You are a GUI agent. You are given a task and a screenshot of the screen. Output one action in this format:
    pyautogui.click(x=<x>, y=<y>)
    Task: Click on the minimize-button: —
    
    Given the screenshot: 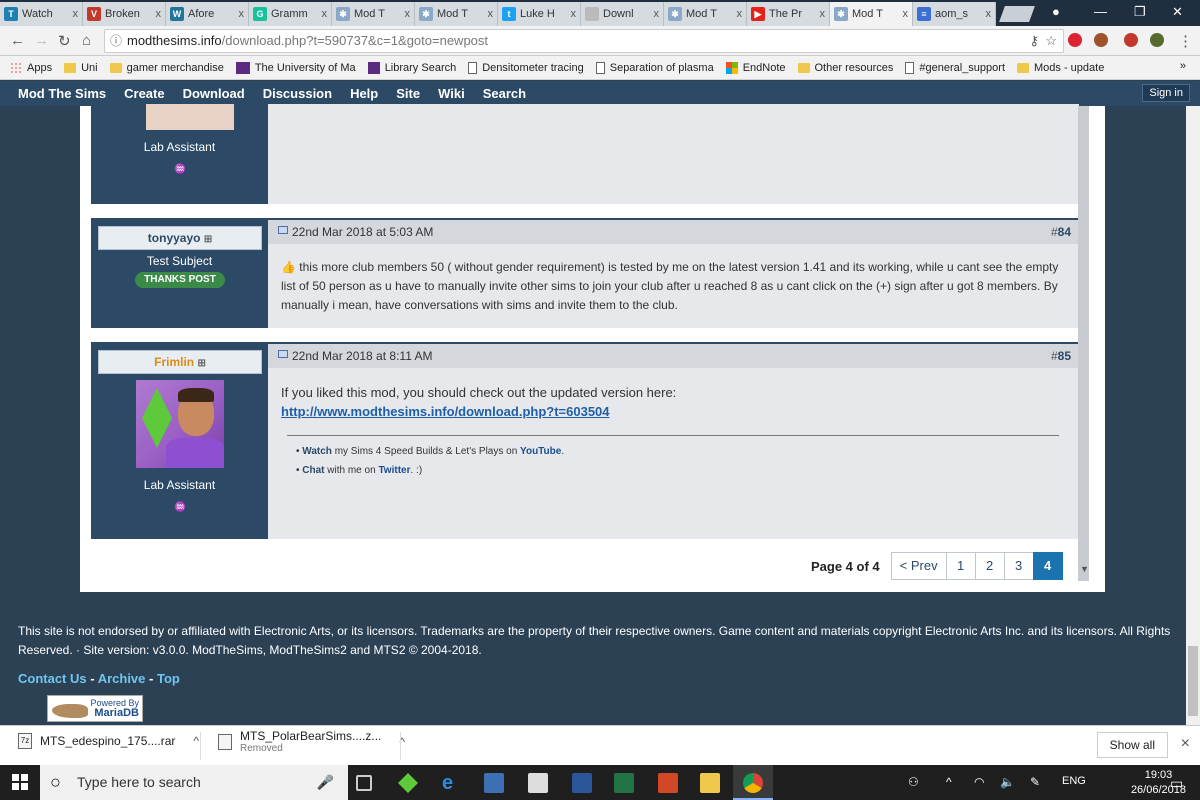 What is the action you would take?
    pyautogui.click(x=1100, y=11)
    